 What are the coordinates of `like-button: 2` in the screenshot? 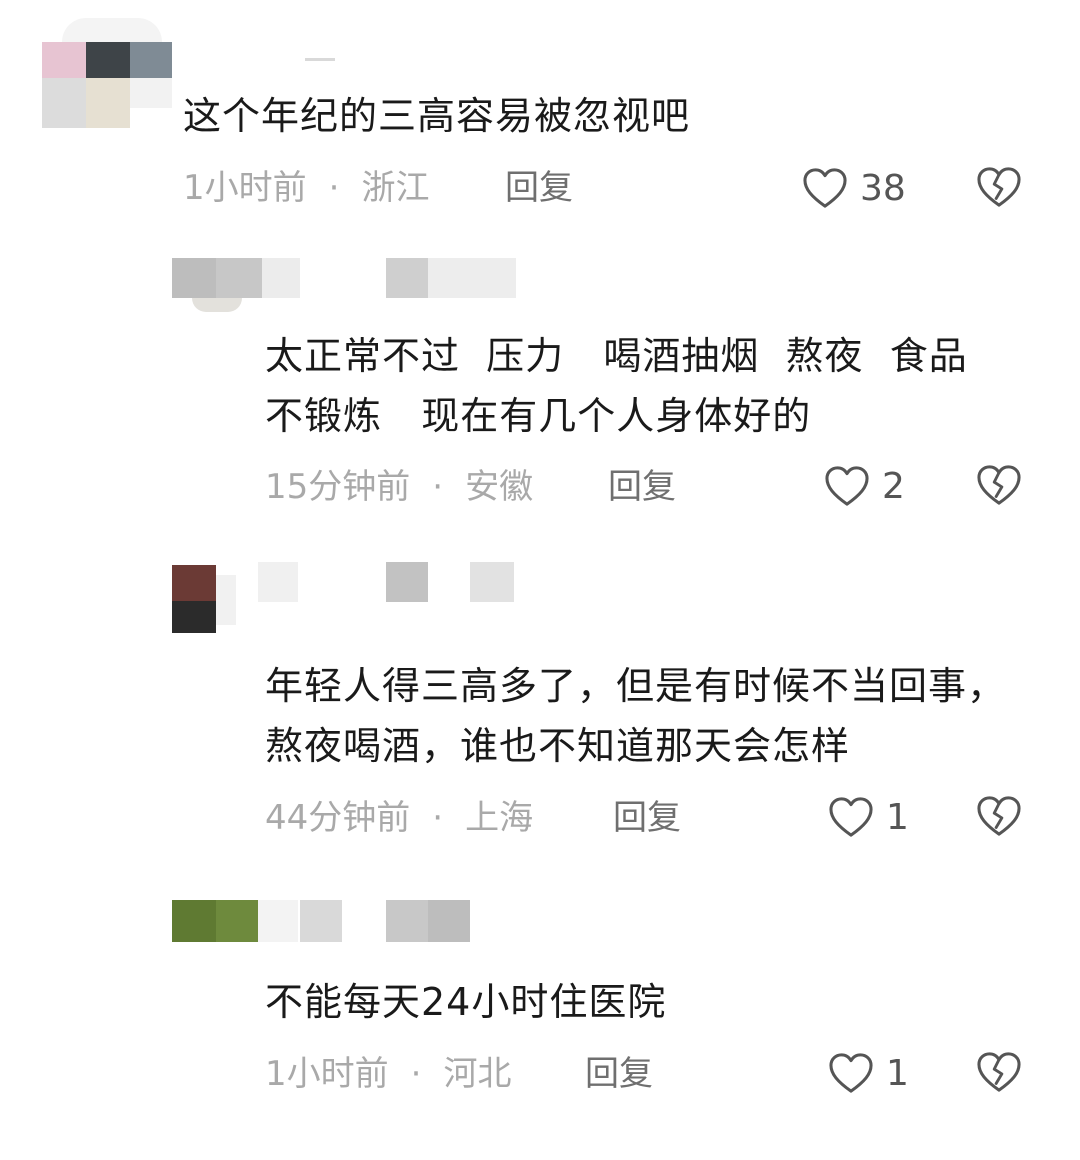 It's located at (864, 486).